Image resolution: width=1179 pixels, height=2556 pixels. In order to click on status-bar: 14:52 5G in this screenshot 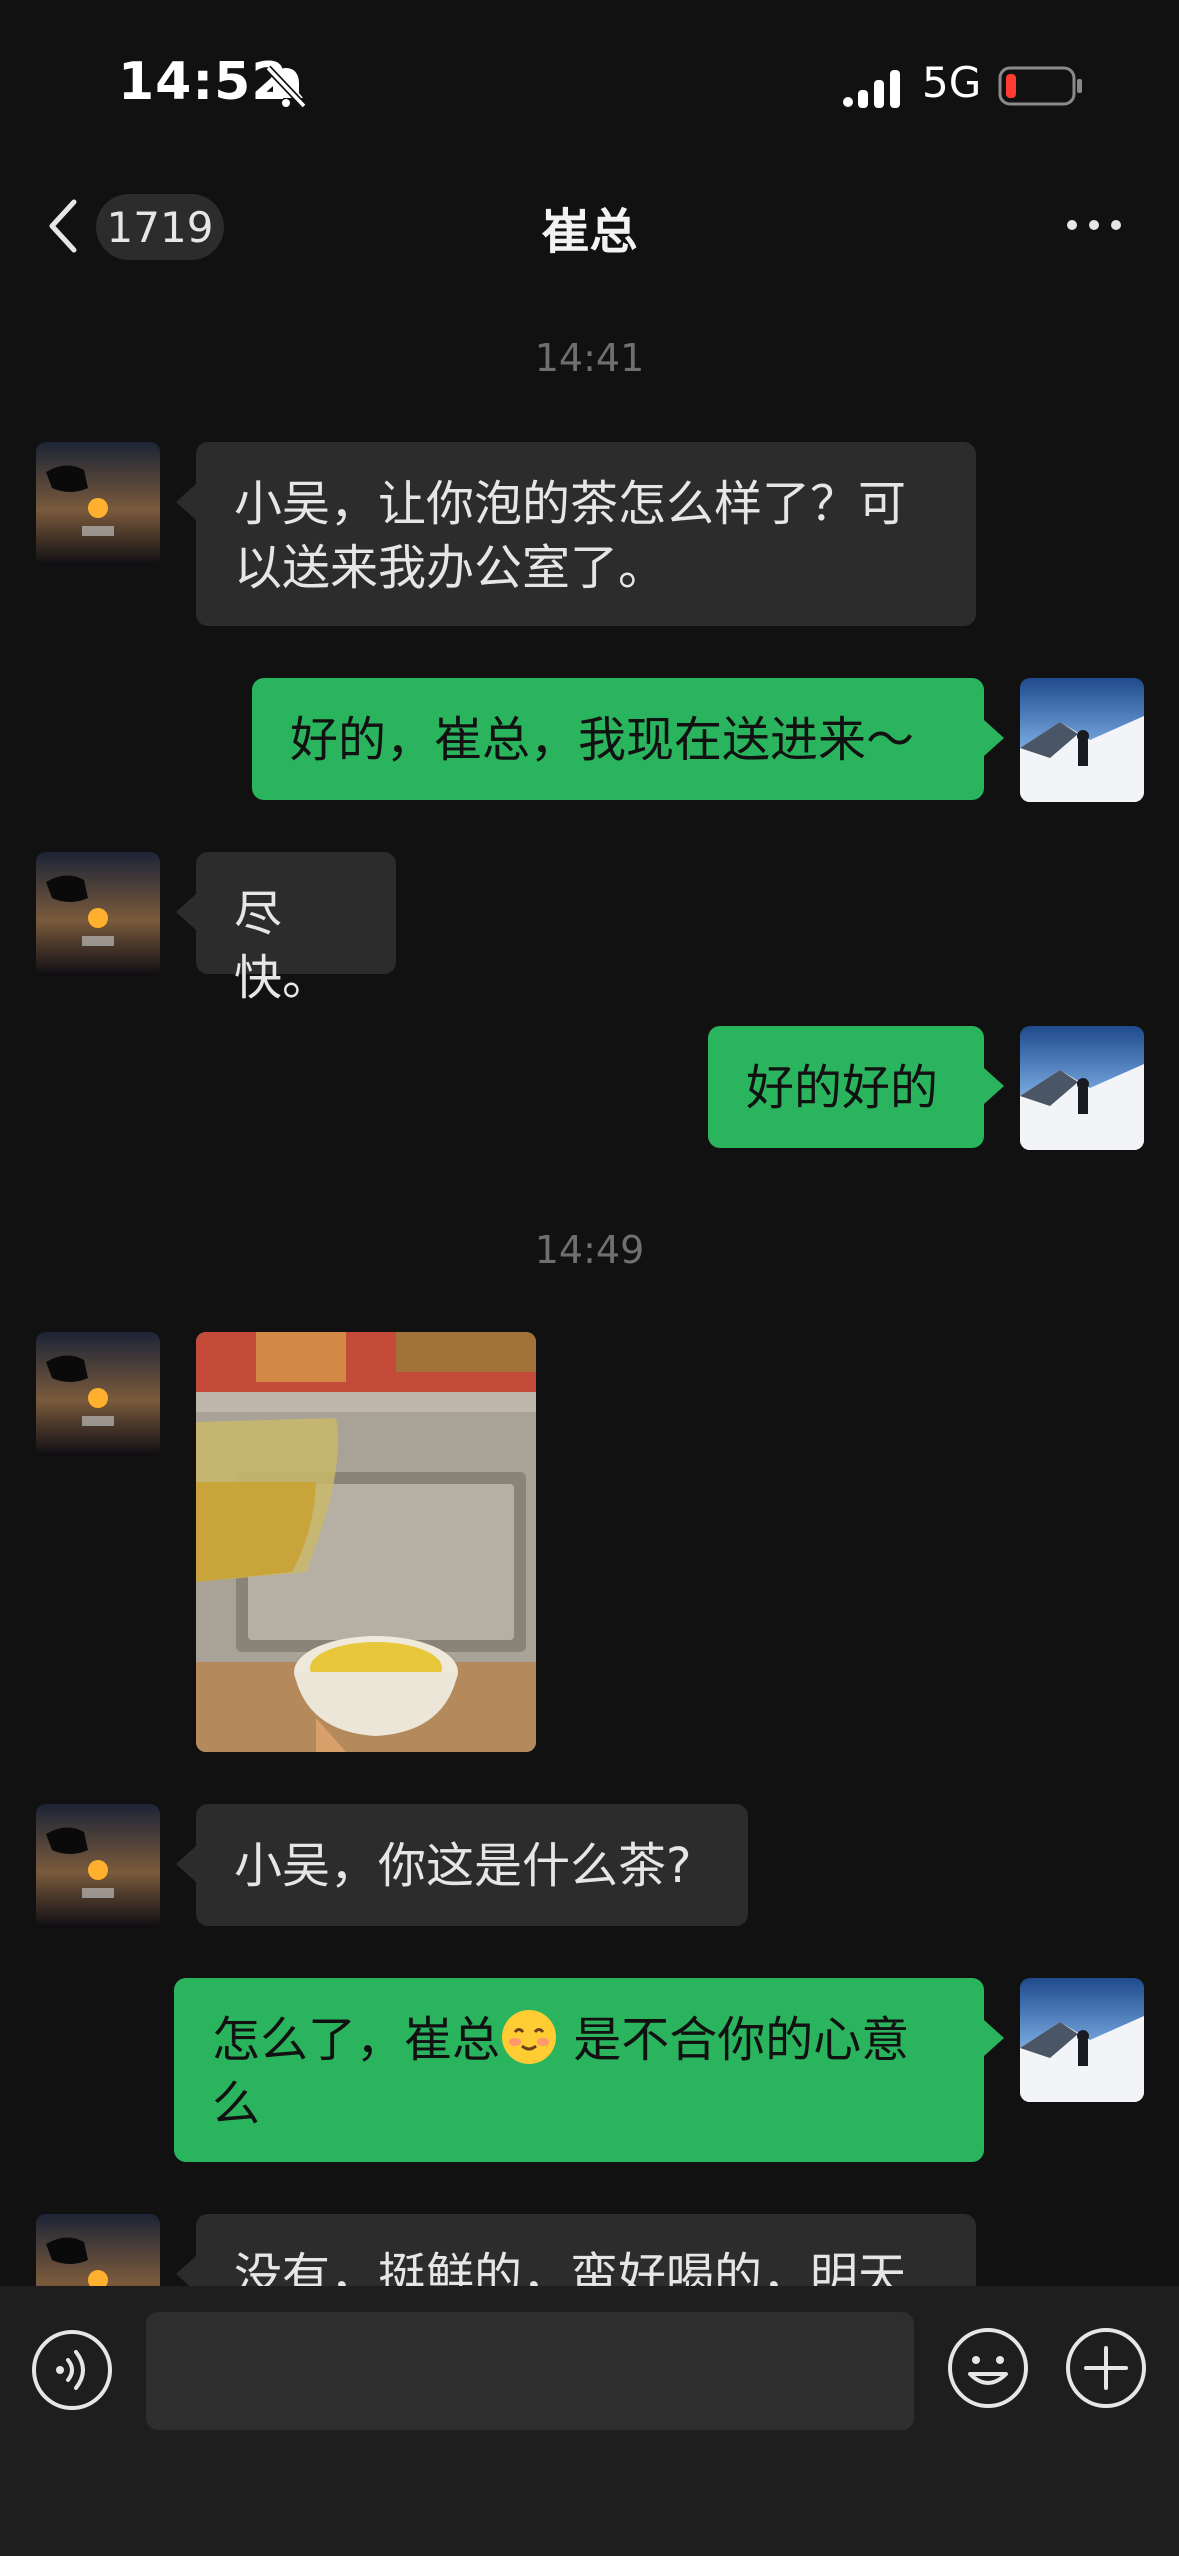, I will do `click(589, 85)`.